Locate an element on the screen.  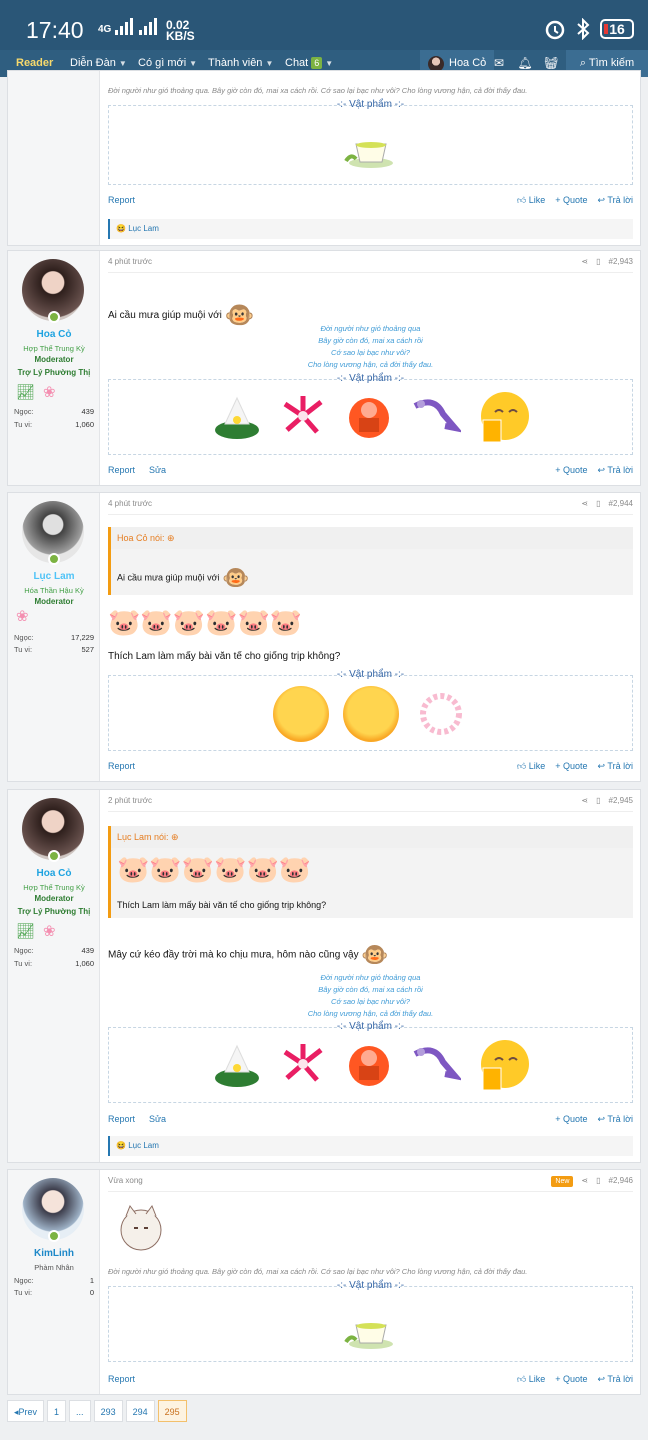
post-time: Vừa xong is located at coordinates (125, 1180).